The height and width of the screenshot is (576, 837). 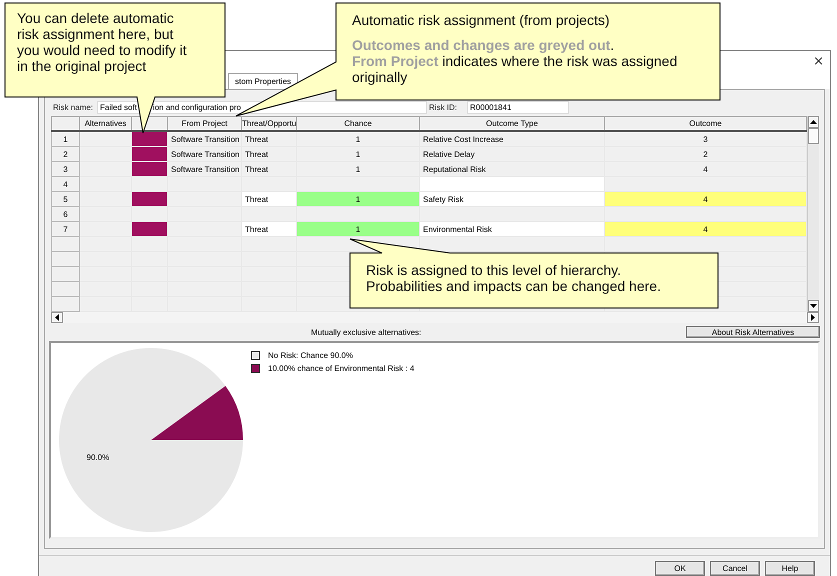 I want to click on table-cell: 3, so click(x=705, y=138).